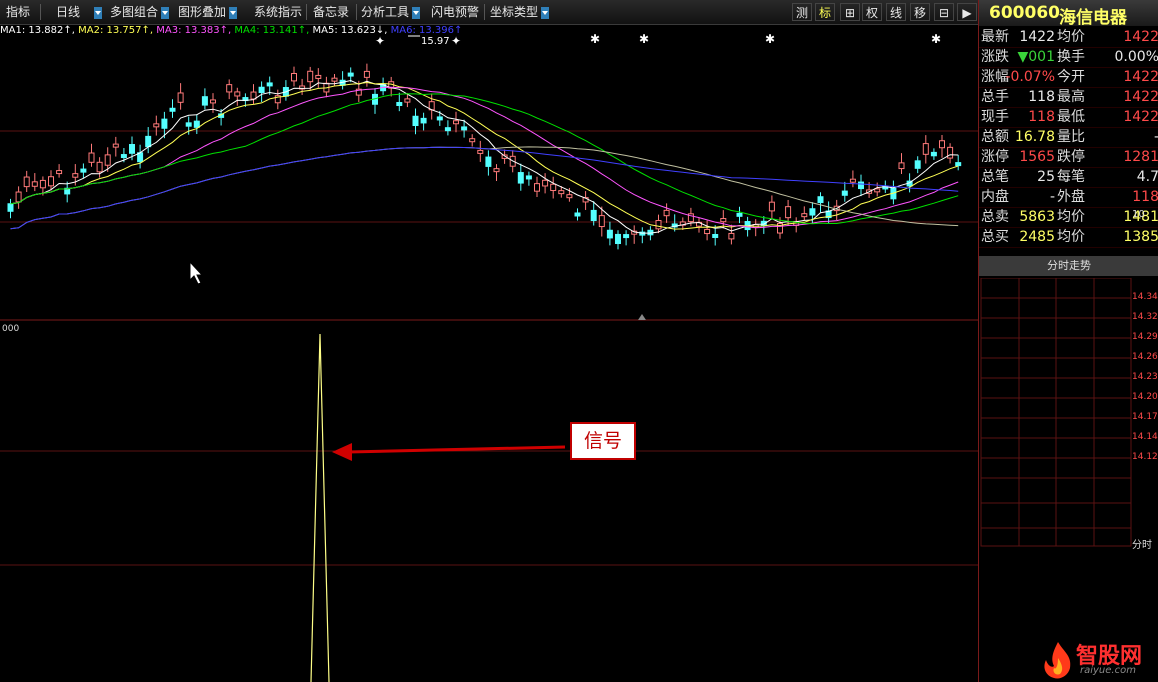 The height and width of the screenshot is (682, 1158). What do you see at coordinates (995, 57) in the screenshot?
I see `quote-label: 涨跌` at bounding box center [995, 57].